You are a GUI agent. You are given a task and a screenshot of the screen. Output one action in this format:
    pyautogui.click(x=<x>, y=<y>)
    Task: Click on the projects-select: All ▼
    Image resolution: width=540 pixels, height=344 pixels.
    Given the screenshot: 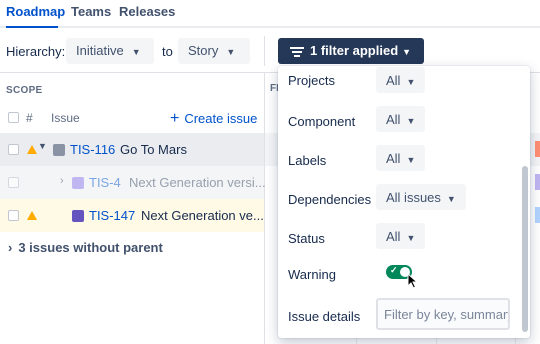 What is the action you would take?
    pyautogui.click(x=401, y=80)
    